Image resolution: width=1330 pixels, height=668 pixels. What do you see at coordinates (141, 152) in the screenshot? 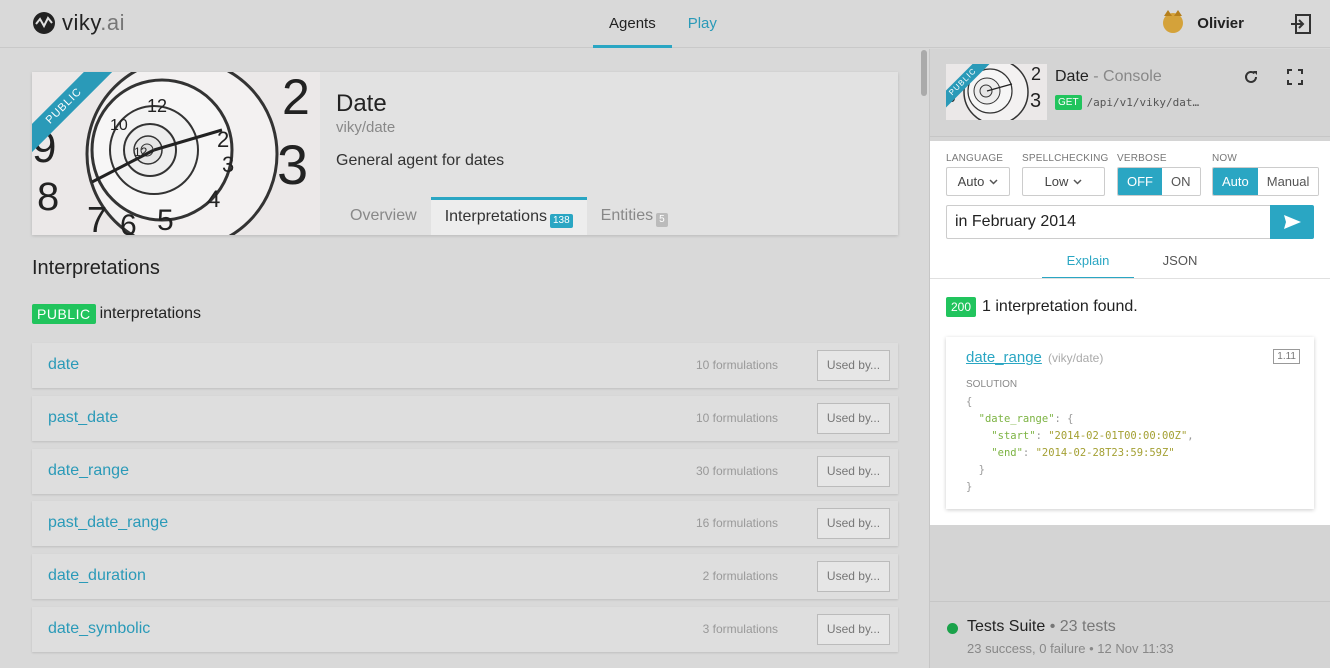
I see `svg-text: 12` at bounding box center [141, 152].